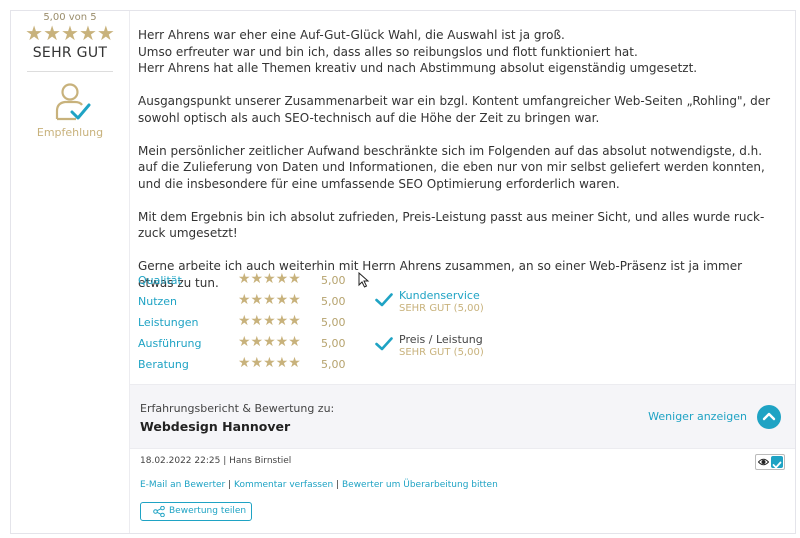 Image resolution: width=800 pixels, height=538 pixels. What do you see at coordinates (170, 343) in the screenshot?
I see `rating-label: Ausführung` at bounding box center [170, 343].